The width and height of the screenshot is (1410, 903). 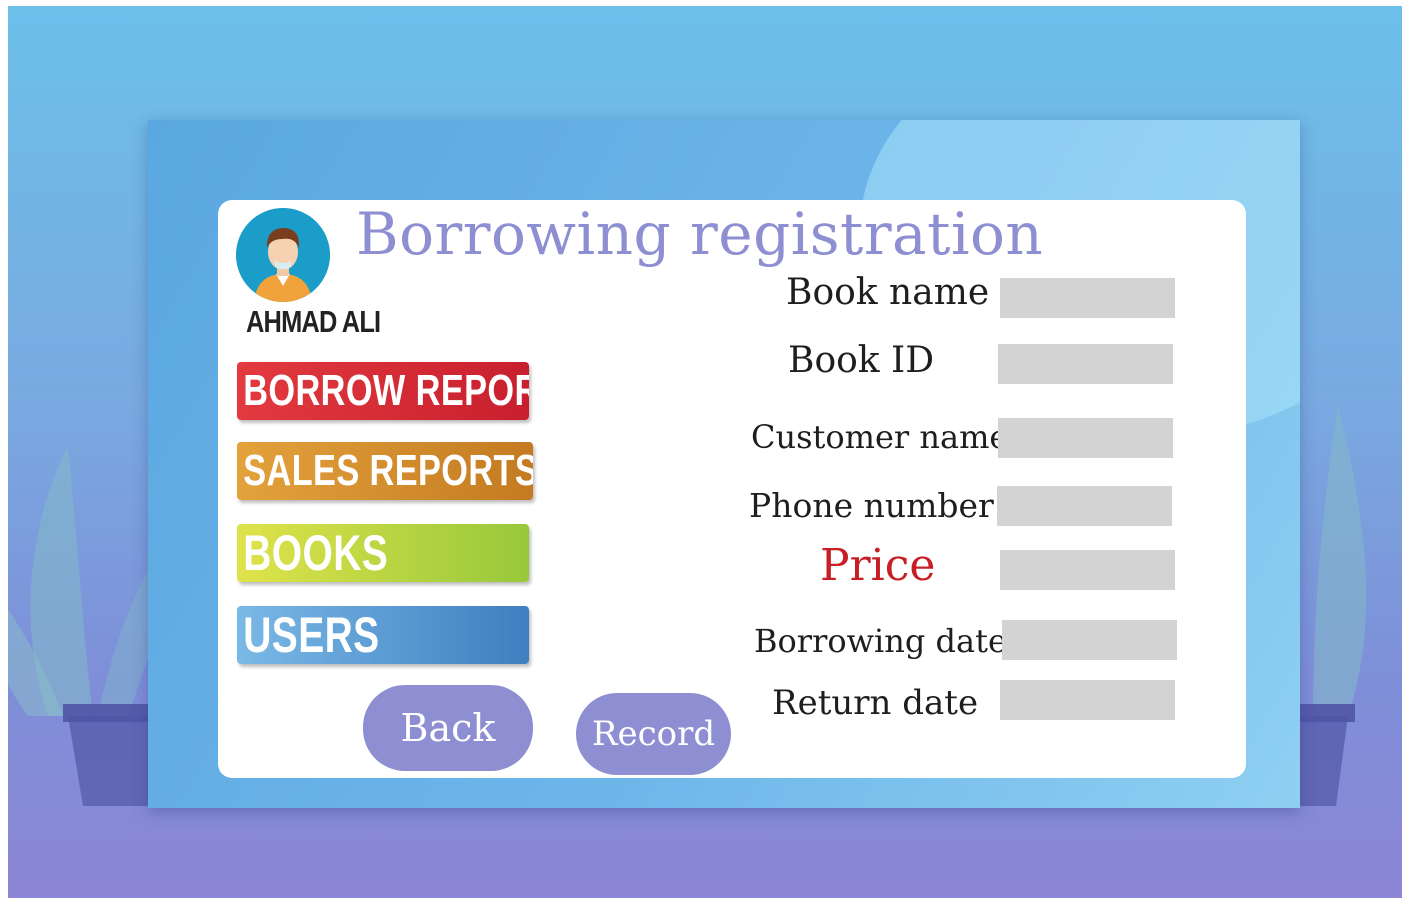 What do you see at coordinates (653, 734) in the screenshot?
I see `record-button: Record` at bounding box center [653, 734].